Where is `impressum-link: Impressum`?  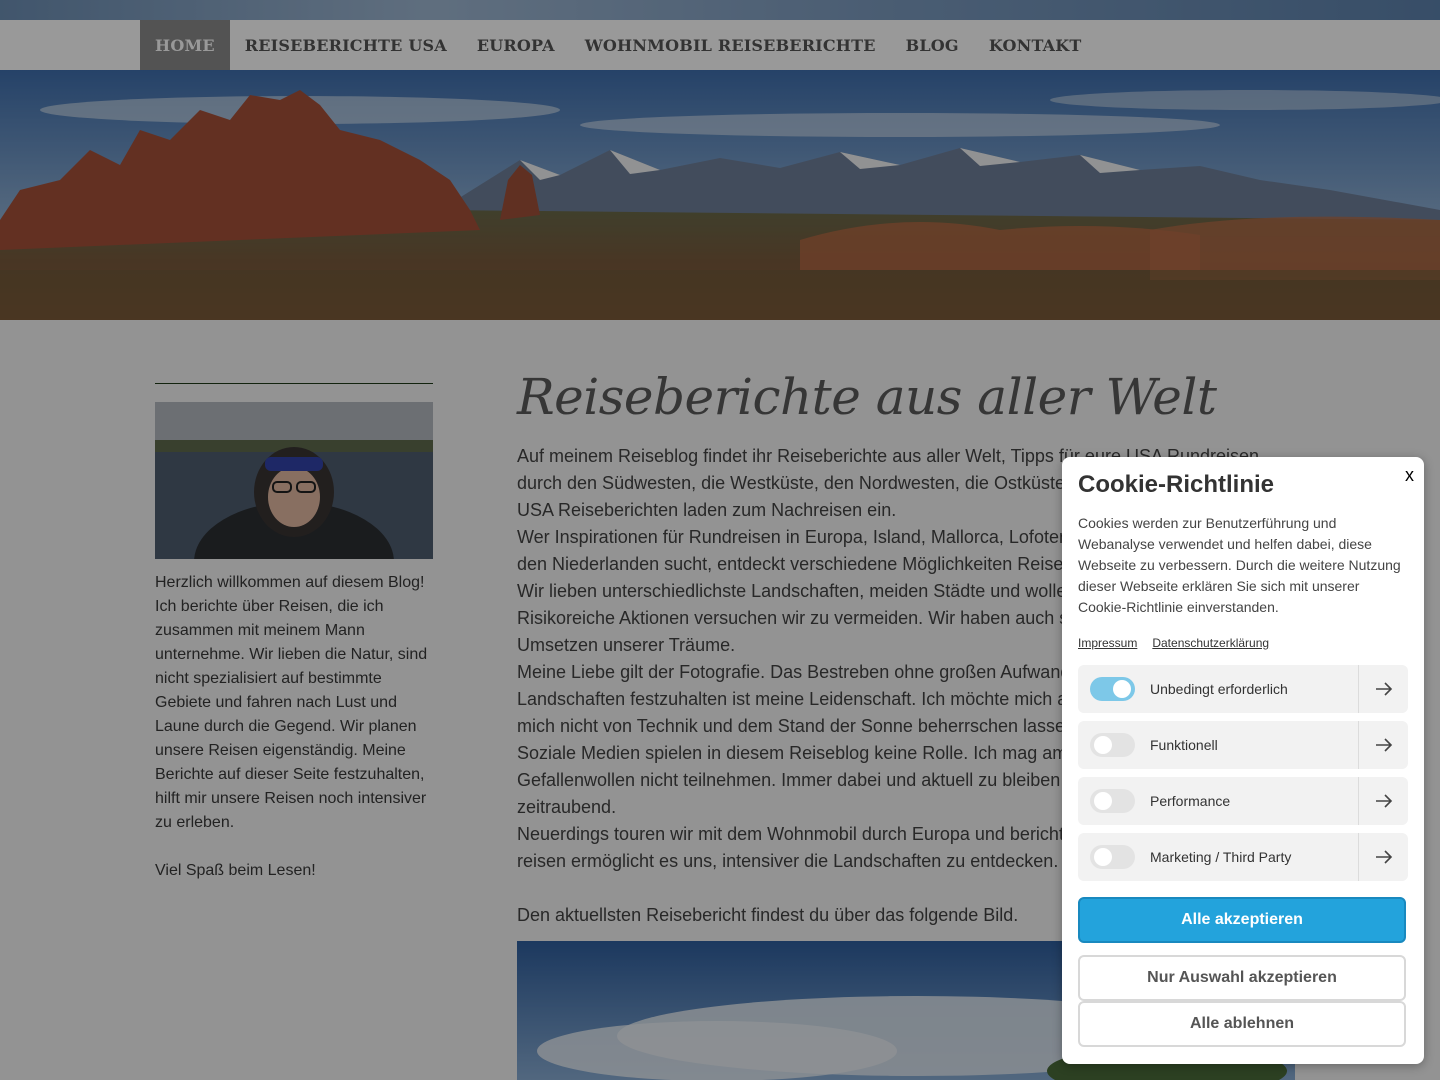
impressum-link: Impressum is located at coordinates (1107, 643).